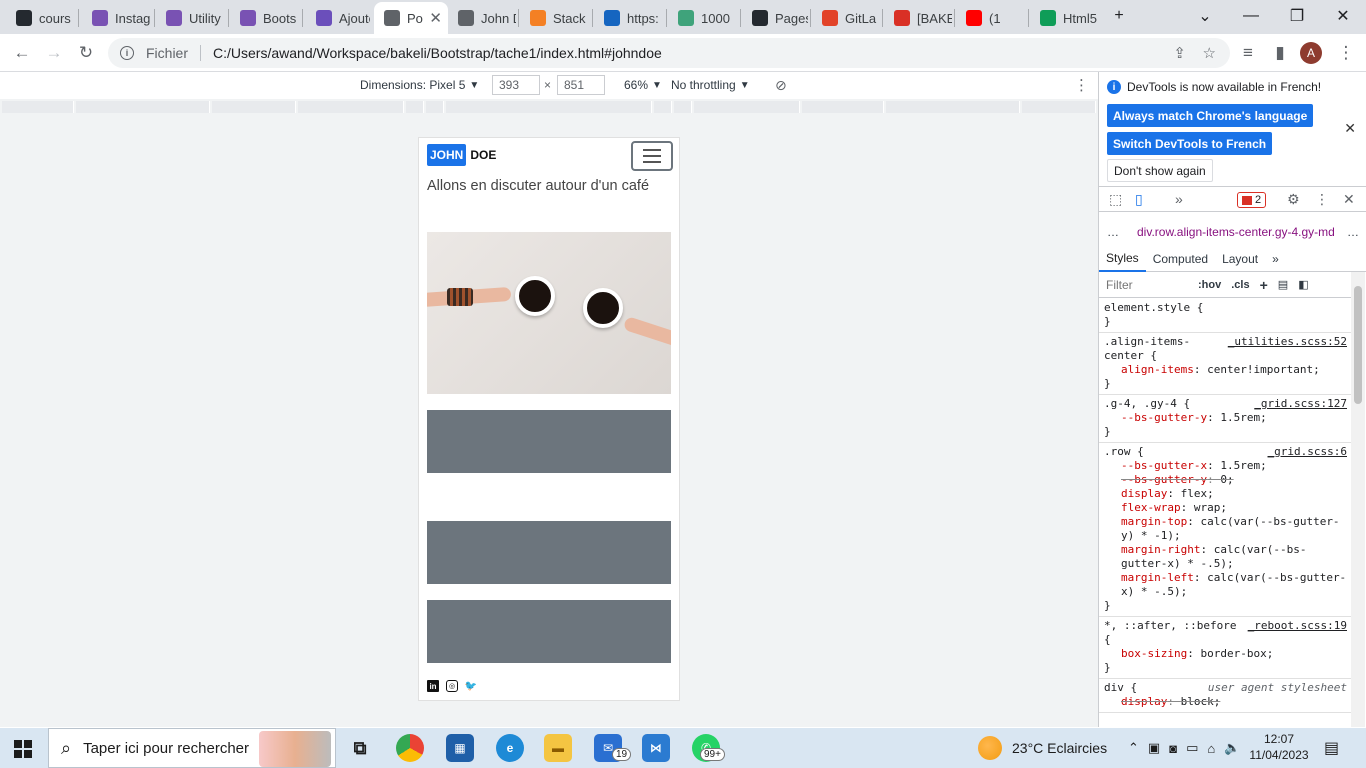  I want to click on cls-toggle: .cls, so click(1240, 285).